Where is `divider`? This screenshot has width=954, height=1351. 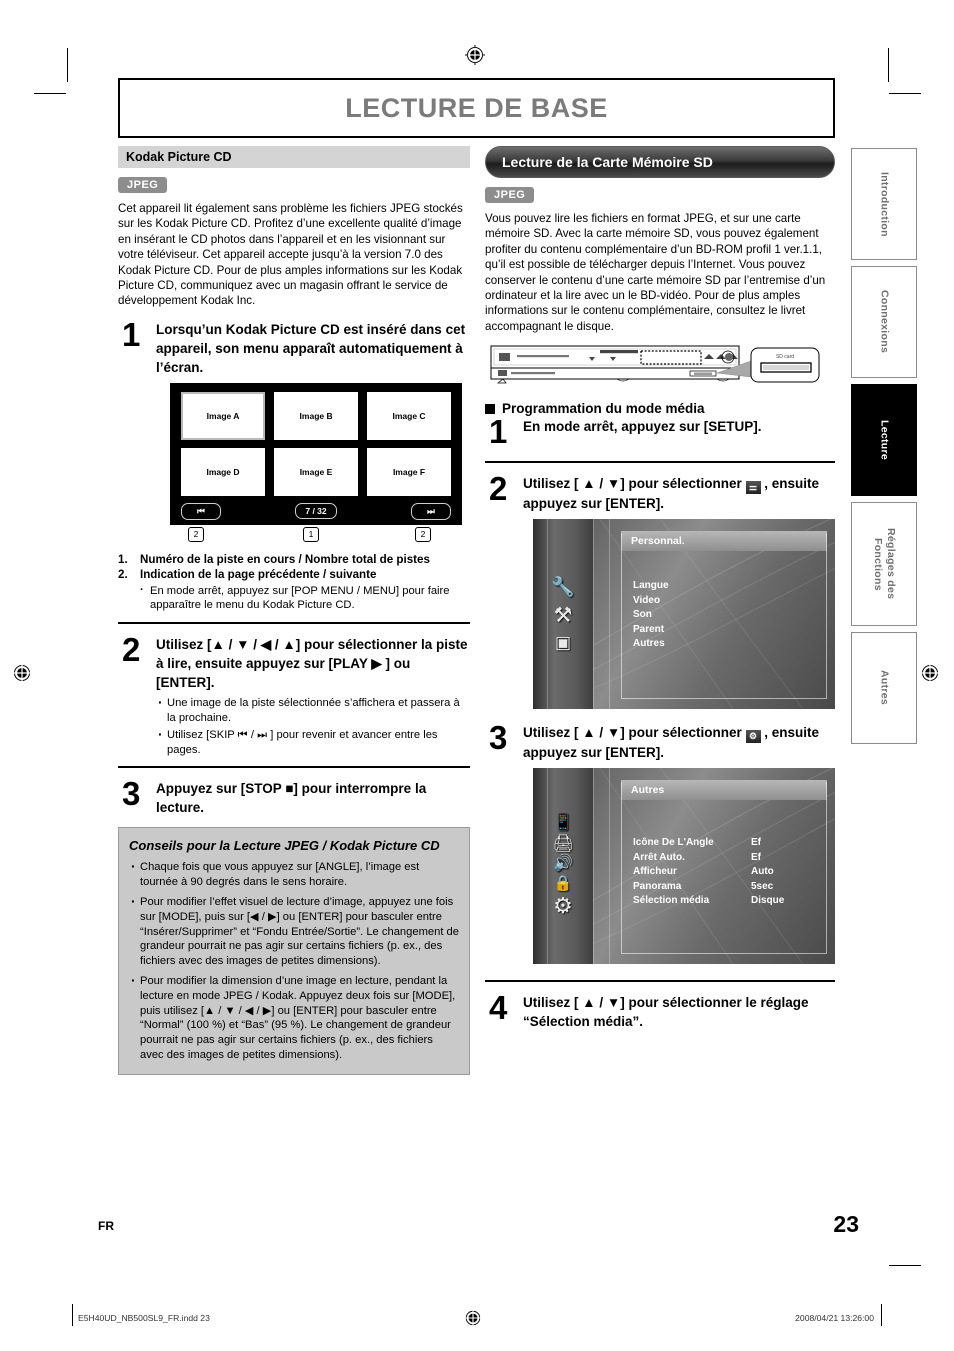
divider is located at coordinates (660, 462).